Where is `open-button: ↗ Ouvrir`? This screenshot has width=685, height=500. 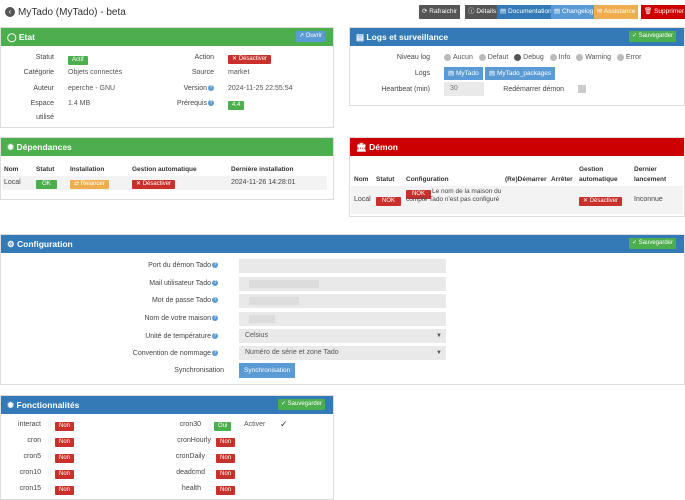
open-button: ↗ Ouvrir is located at coordinates (310, 36).